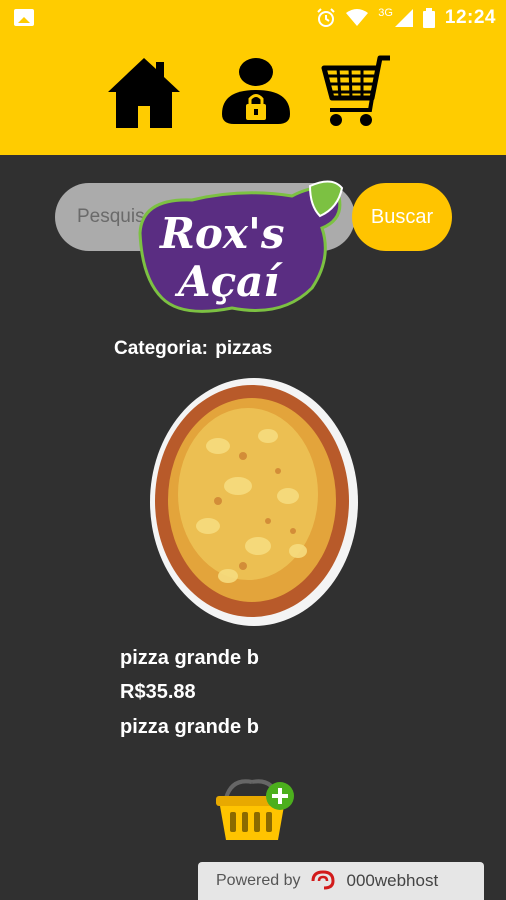 The image size is (506, 900). I want to click on status-time: 12:24, so click(470, 17).